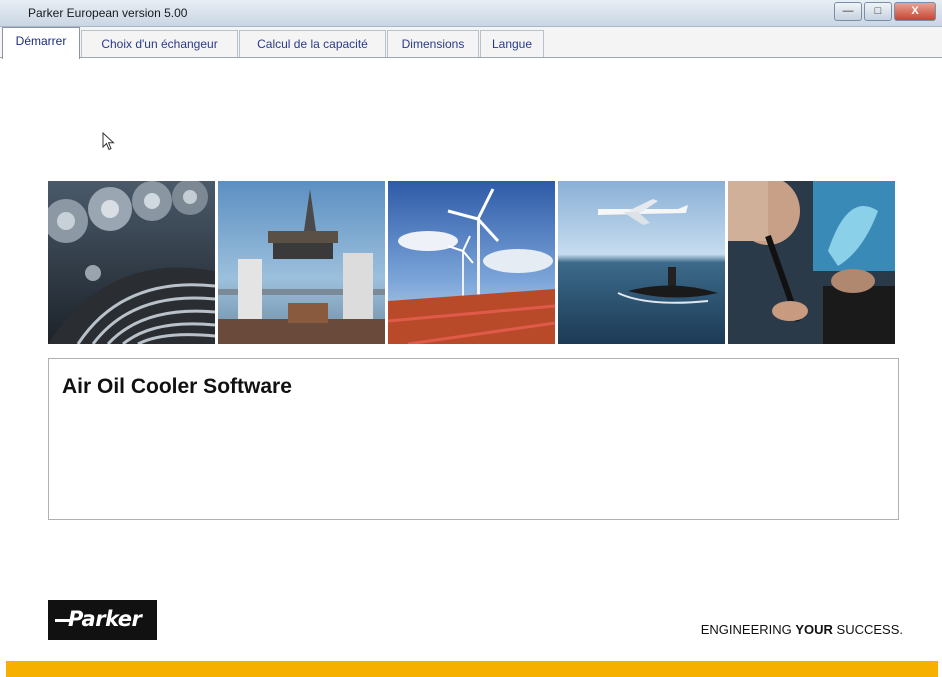 Image resolution: width=942 pixels, height=677 pixels. What do you see at coordinates (512, 43) in the screenshot?
I see `tab-langue: Langue` at bounding box center [512, 43].